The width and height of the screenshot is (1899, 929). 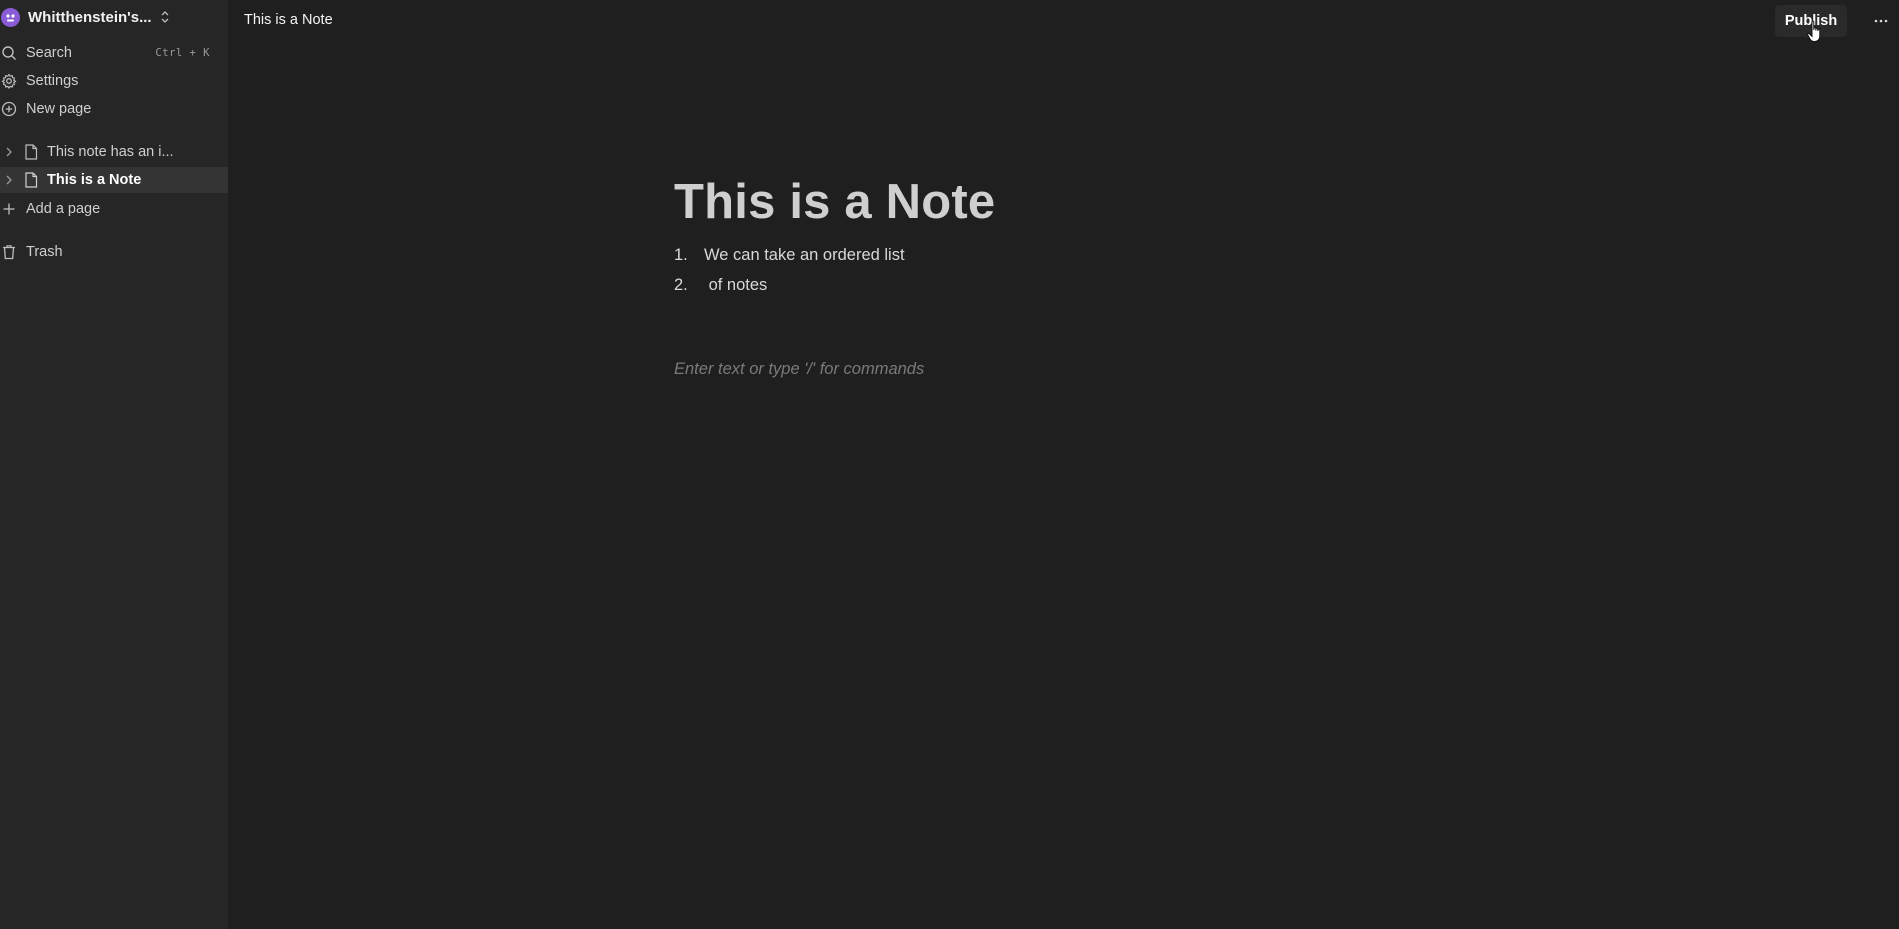 What do you see at coordinates (9, 81) in the screenshot?
I see `gear-icon` at bounding box center [9, 81].